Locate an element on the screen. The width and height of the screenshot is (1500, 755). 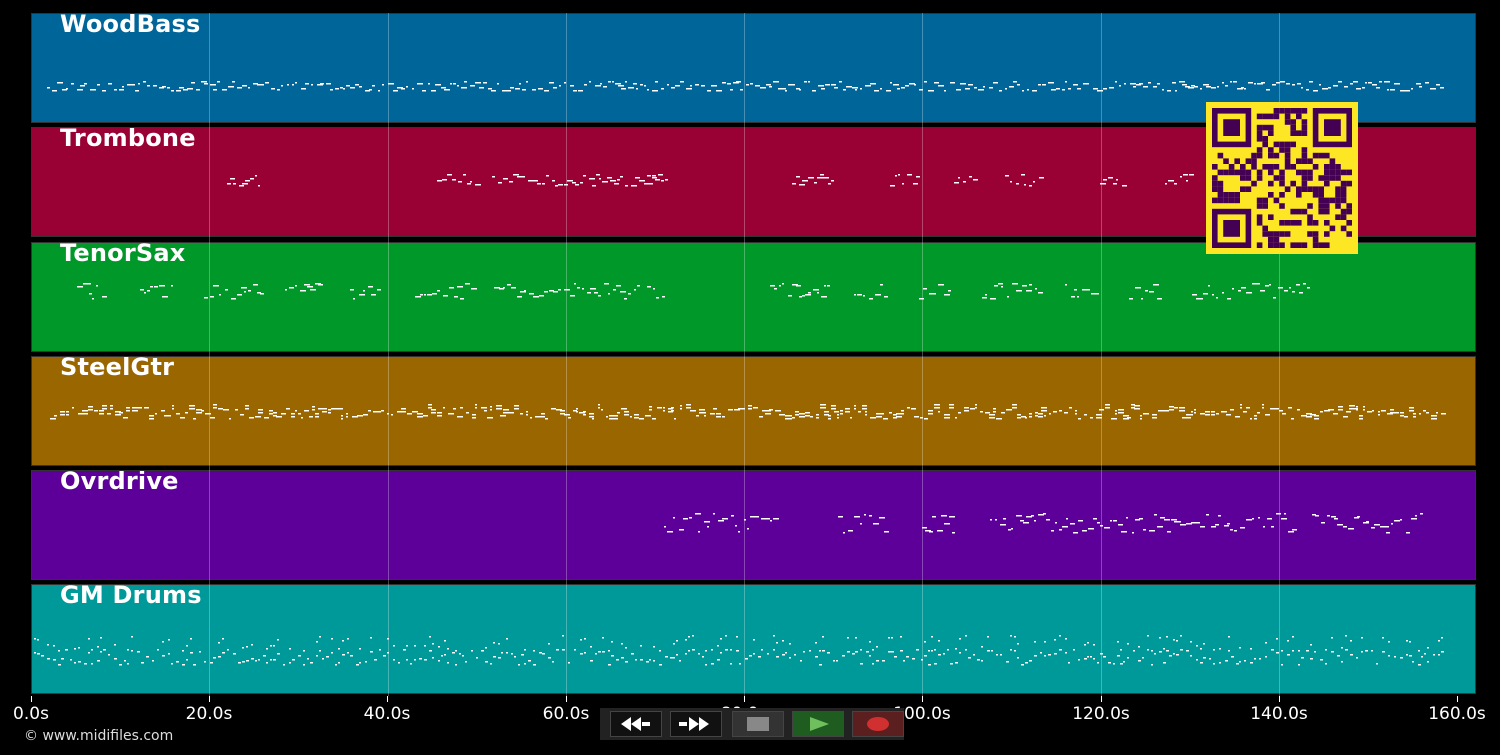
track-lane-steelgtr: SteelGtr is located at coordinates (753, 411).